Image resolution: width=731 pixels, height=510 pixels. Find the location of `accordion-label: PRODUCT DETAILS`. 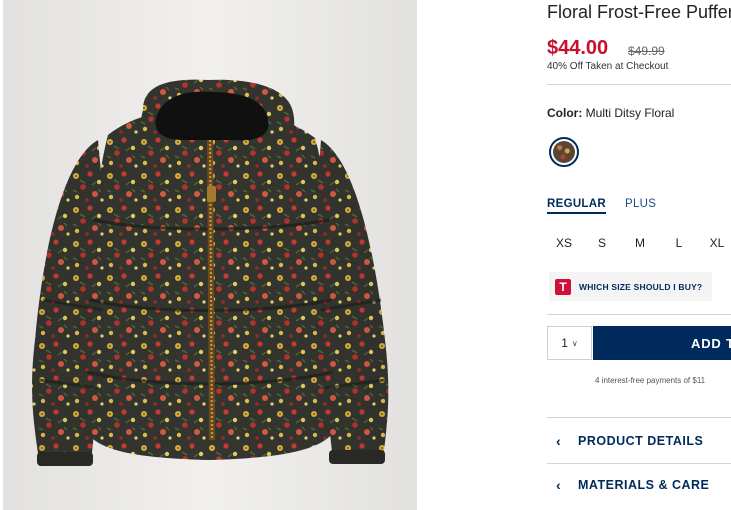

accordion-label: PRODUCT DETAILS is located at coordinates (641, 441).